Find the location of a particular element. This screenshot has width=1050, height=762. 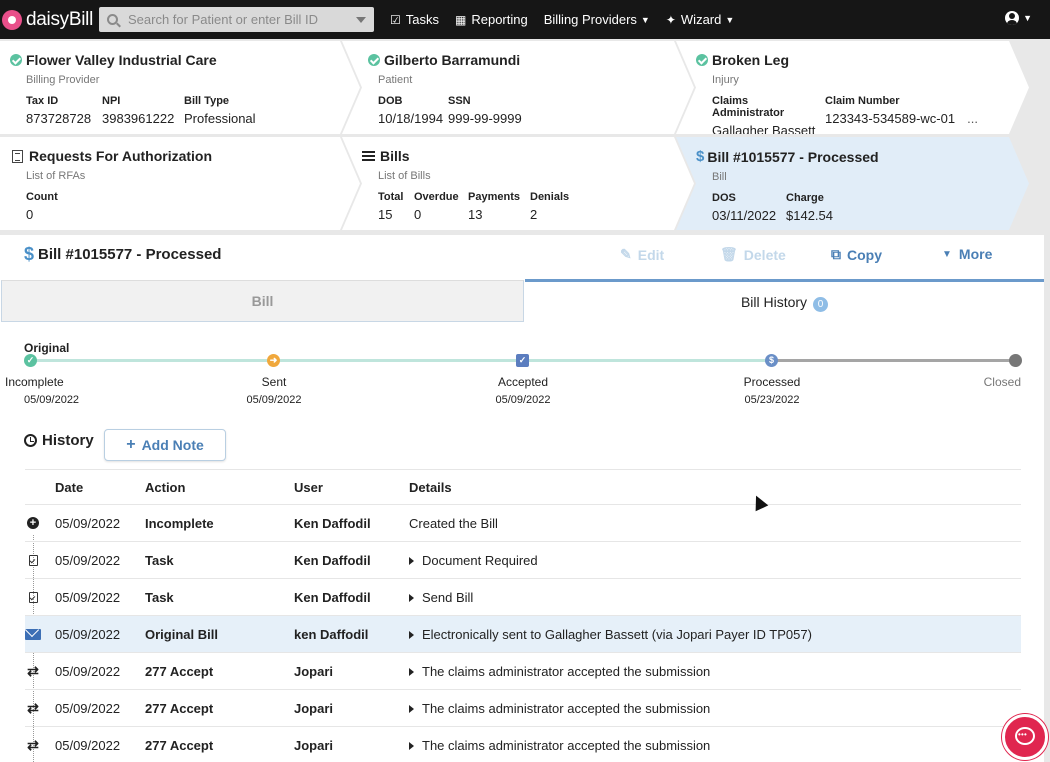

brand-logo: daisyBill is located at coordinates (50, 20).